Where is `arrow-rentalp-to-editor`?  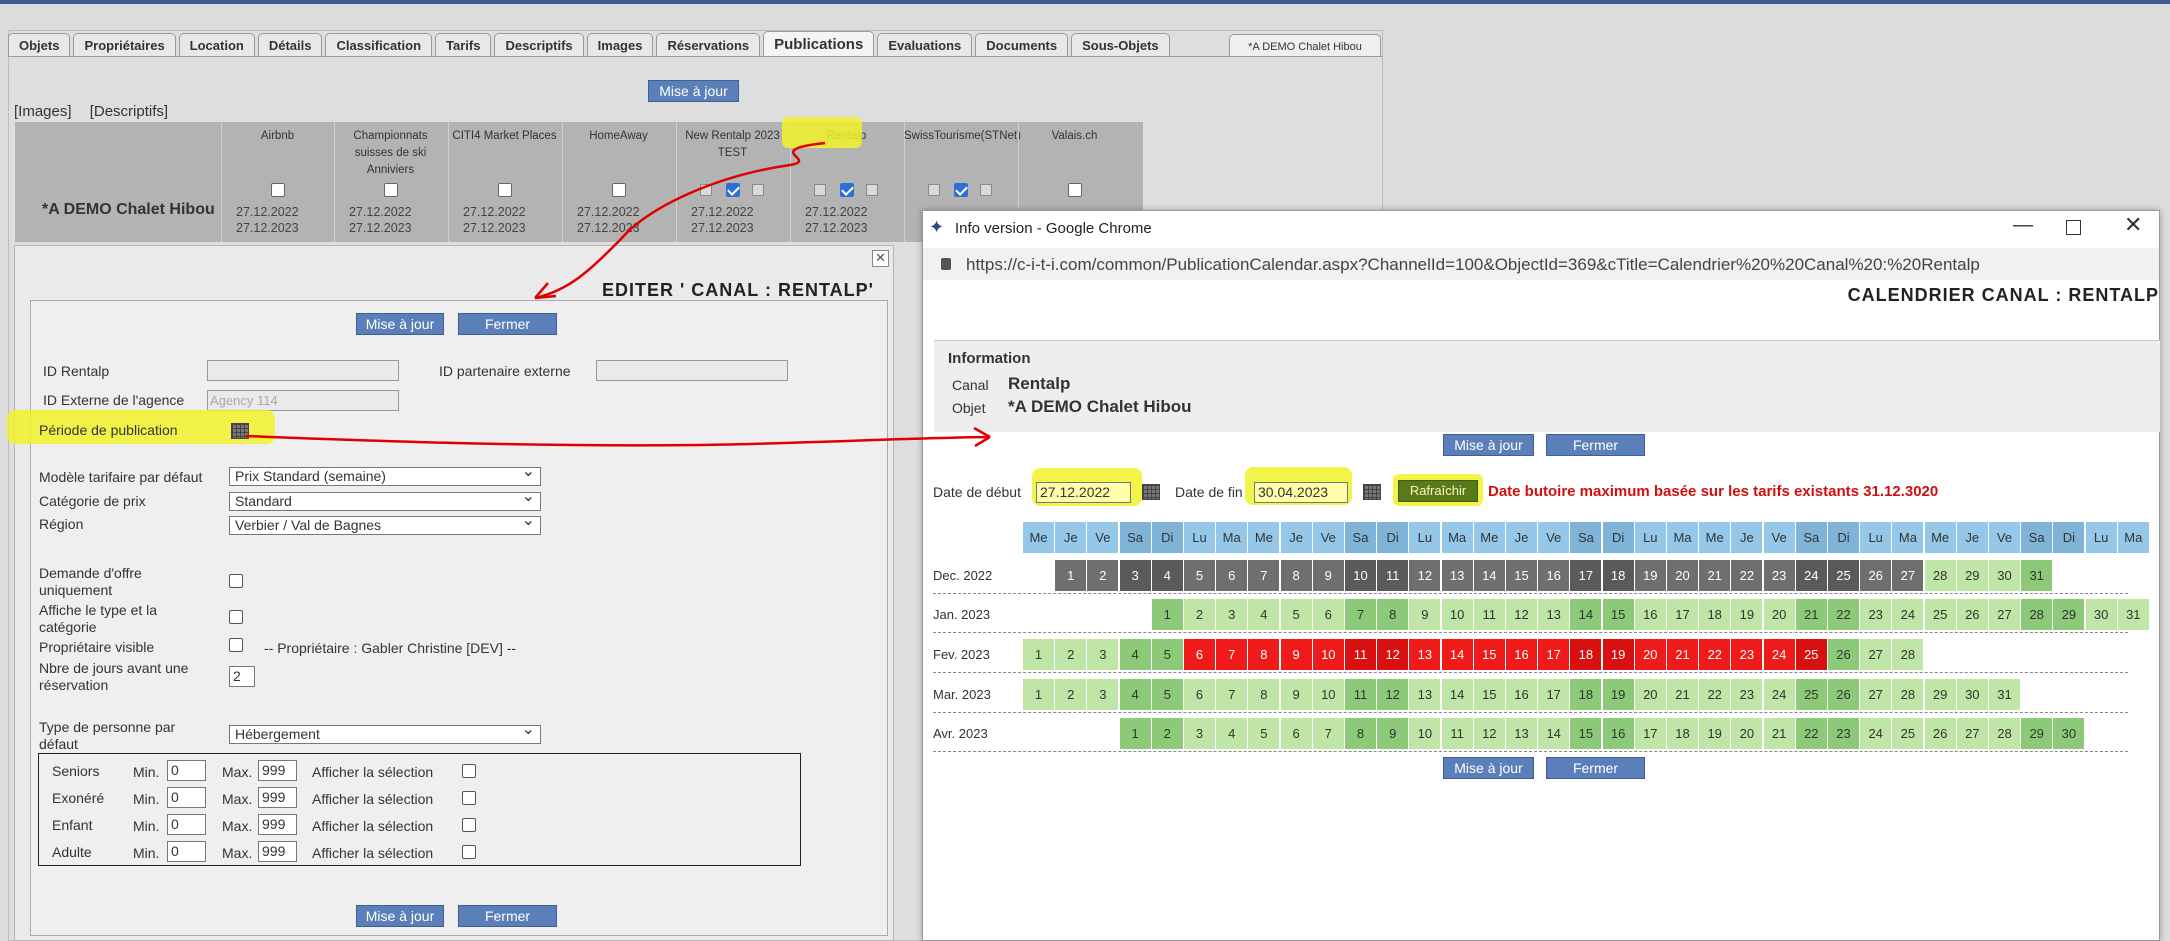 arrow-rentalp-to-editor is located at coordinates (680, 220).